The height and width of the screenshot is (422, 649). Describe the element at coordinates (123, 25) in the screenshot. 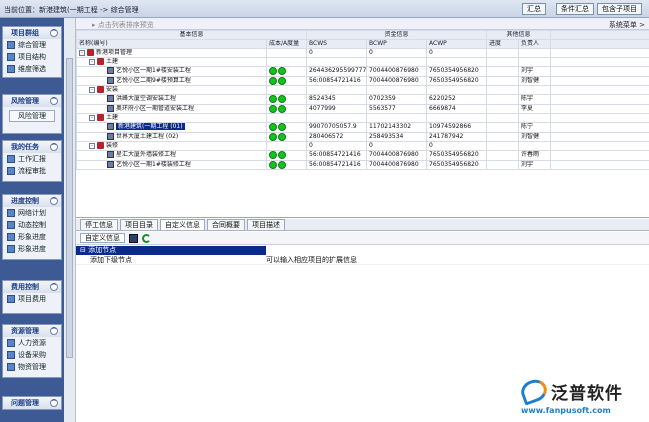

I see `sort-hint: ▸ 点击列表排序预览` at that location.